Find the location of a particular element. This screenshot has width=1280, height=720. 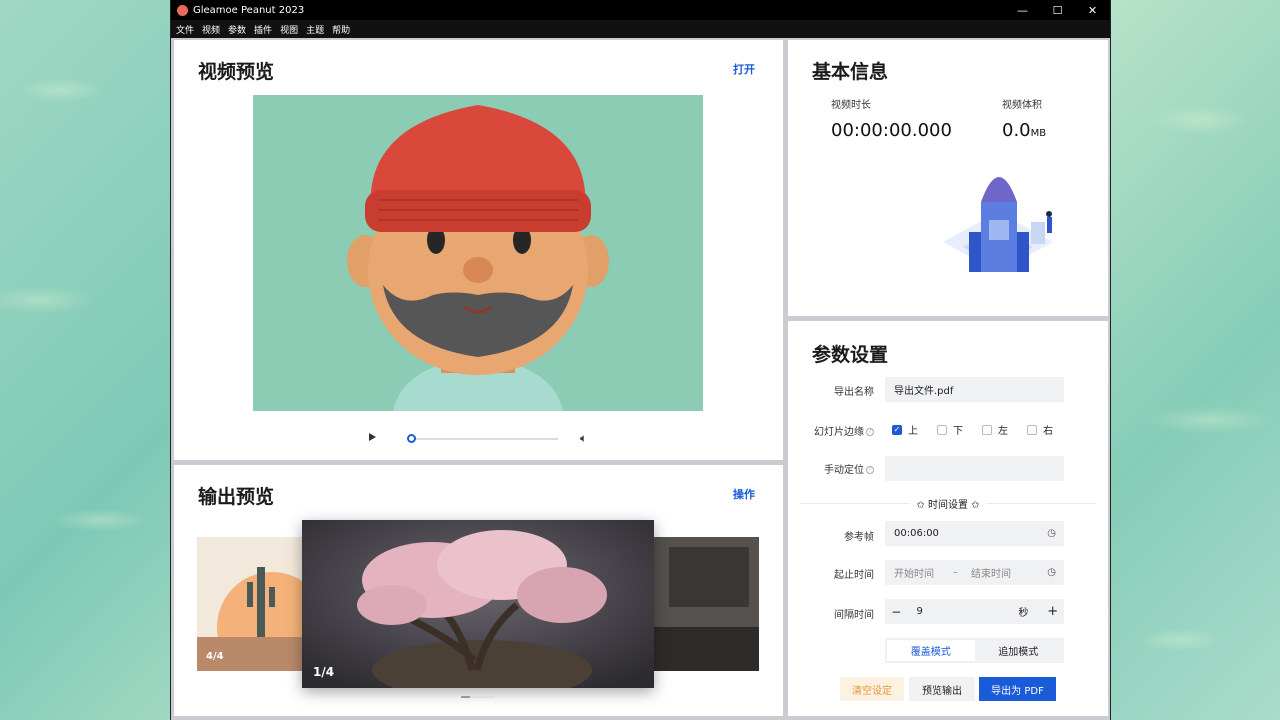

basic-info-title: 基本信息 is located at coordinates (850, 72).